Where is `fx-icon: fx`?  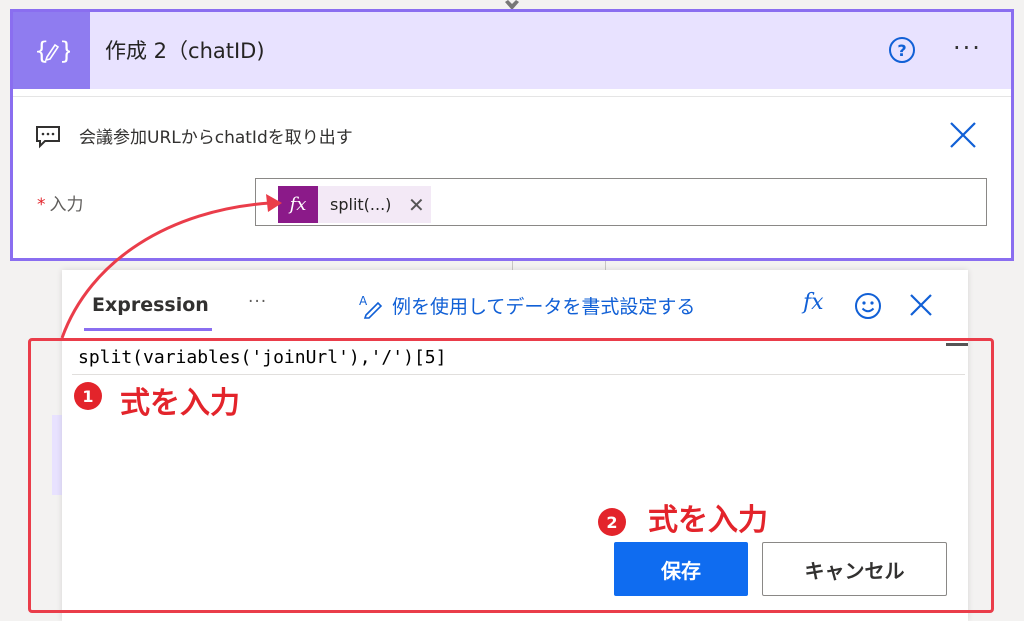 fx-icon: fx is located at coordinates (298, 204).